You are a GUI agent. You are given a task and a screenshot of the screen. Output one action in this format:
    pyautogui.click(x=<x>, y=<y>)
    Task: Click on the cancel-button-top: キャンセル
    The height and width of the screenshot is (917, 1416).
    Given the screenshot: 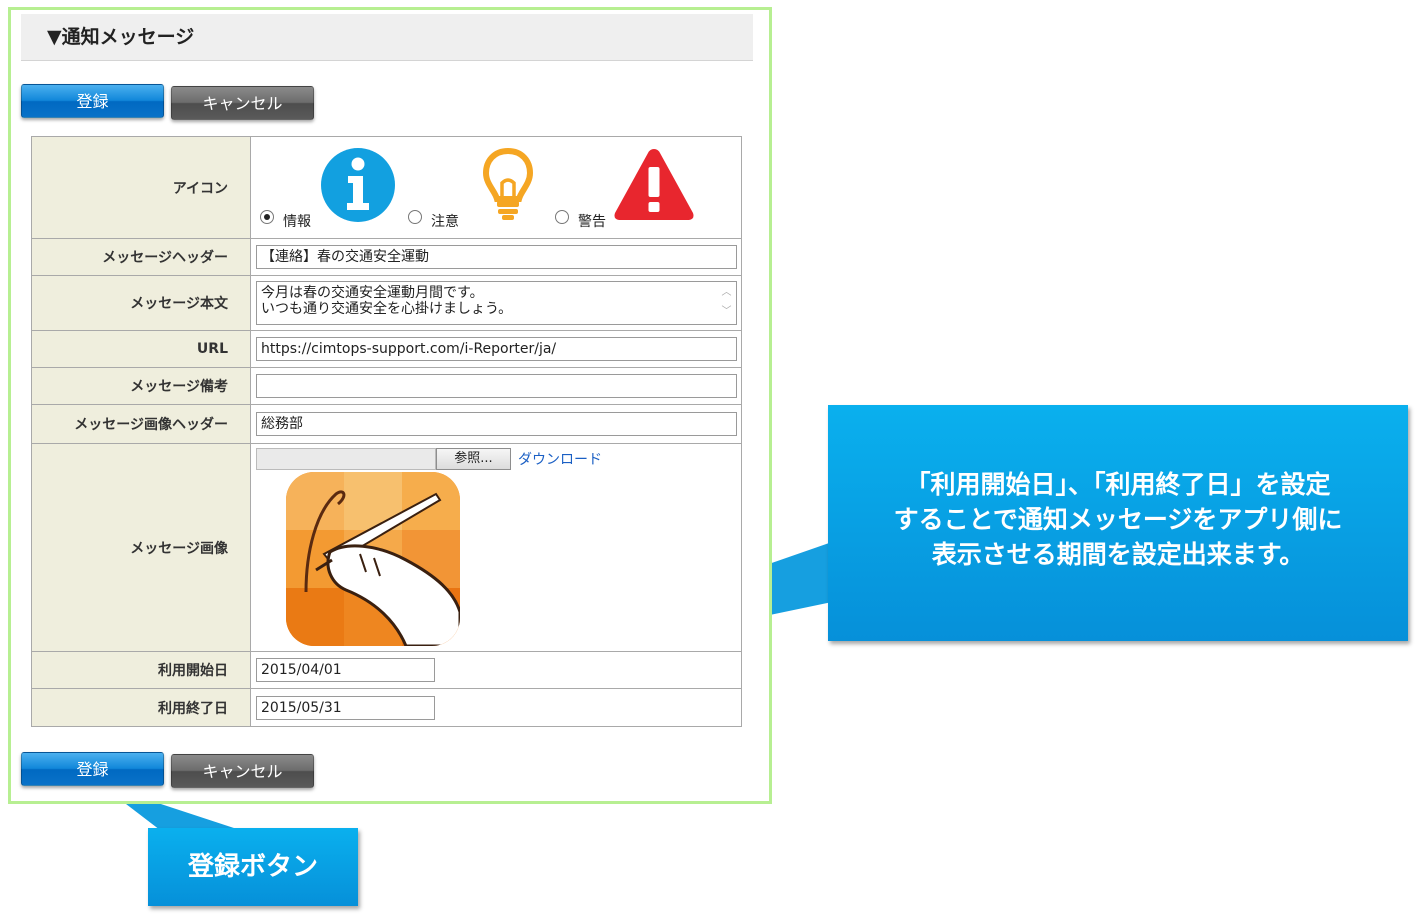 What is the action you would take?
    pyautogui.click(x=242, y=103)
    